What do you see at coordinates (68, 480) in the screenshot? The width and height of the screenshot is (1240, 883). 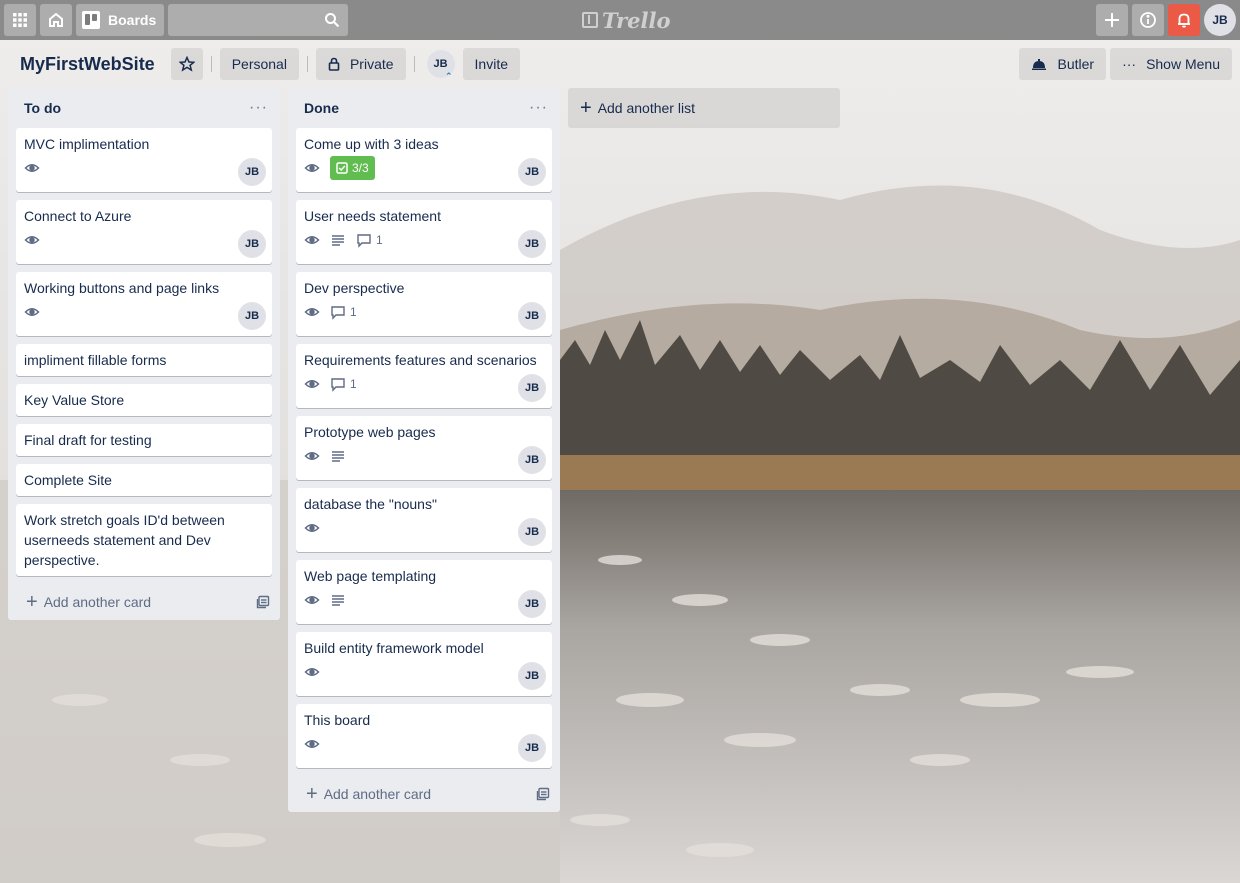 I see `card-title: Complete Site` at bounding box center [68, 480].